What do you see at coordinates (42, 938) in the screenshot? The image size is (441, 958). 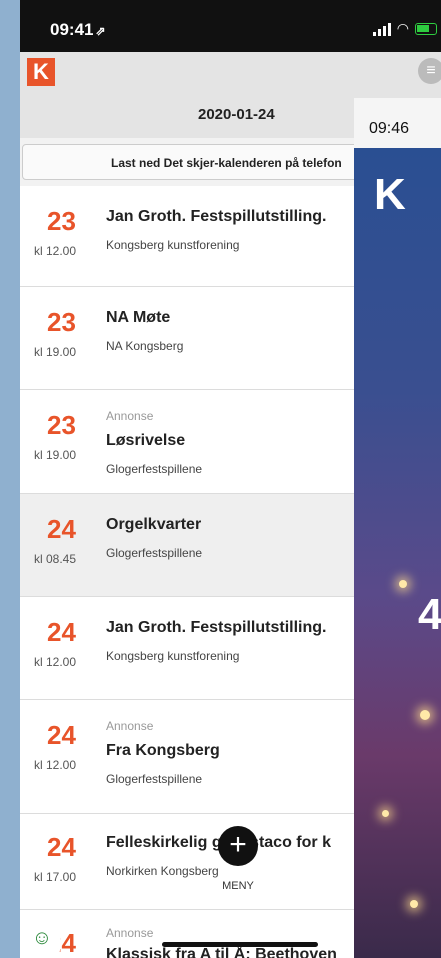 I see `accessibility-badge-icon: ☺` at bounding box center [42, 938].